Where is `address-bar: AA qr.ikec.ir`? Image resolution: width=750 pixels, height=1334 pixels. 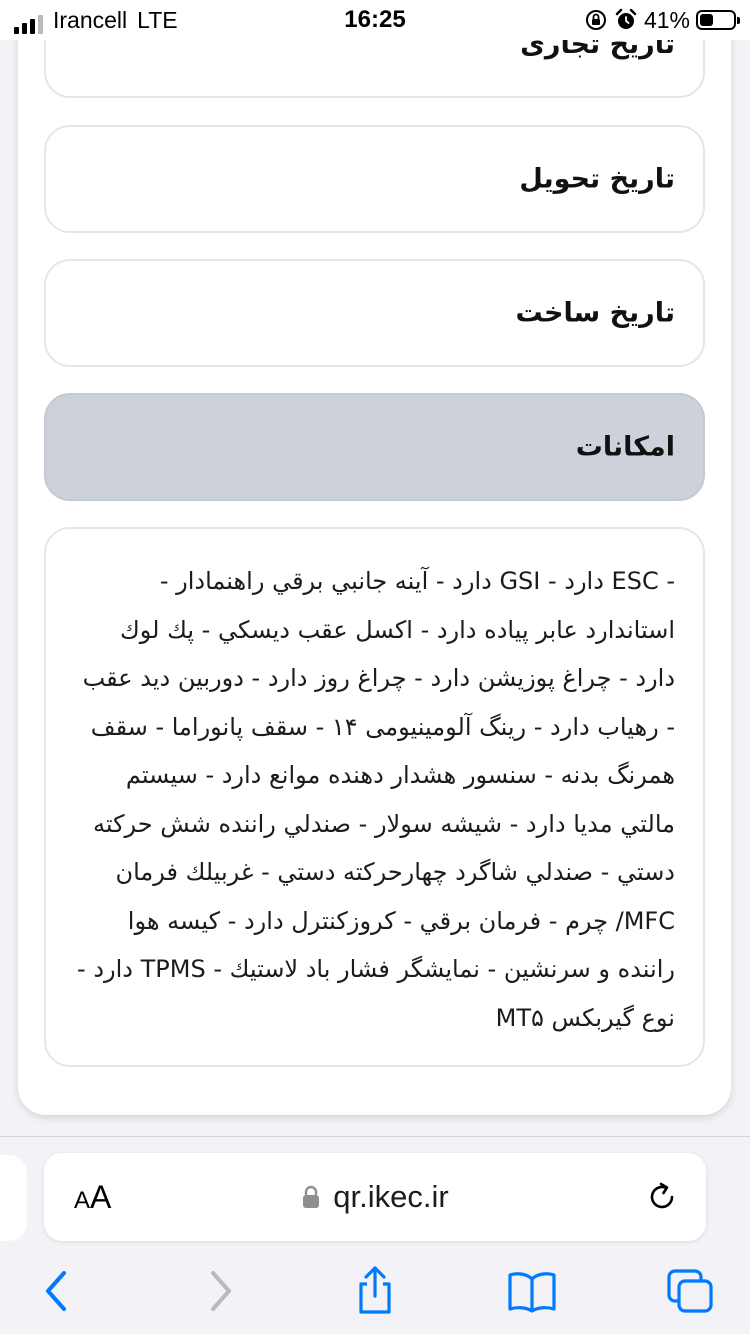
address-bar: AA qr.ikec.ir is located at coordinates (375, 1197).